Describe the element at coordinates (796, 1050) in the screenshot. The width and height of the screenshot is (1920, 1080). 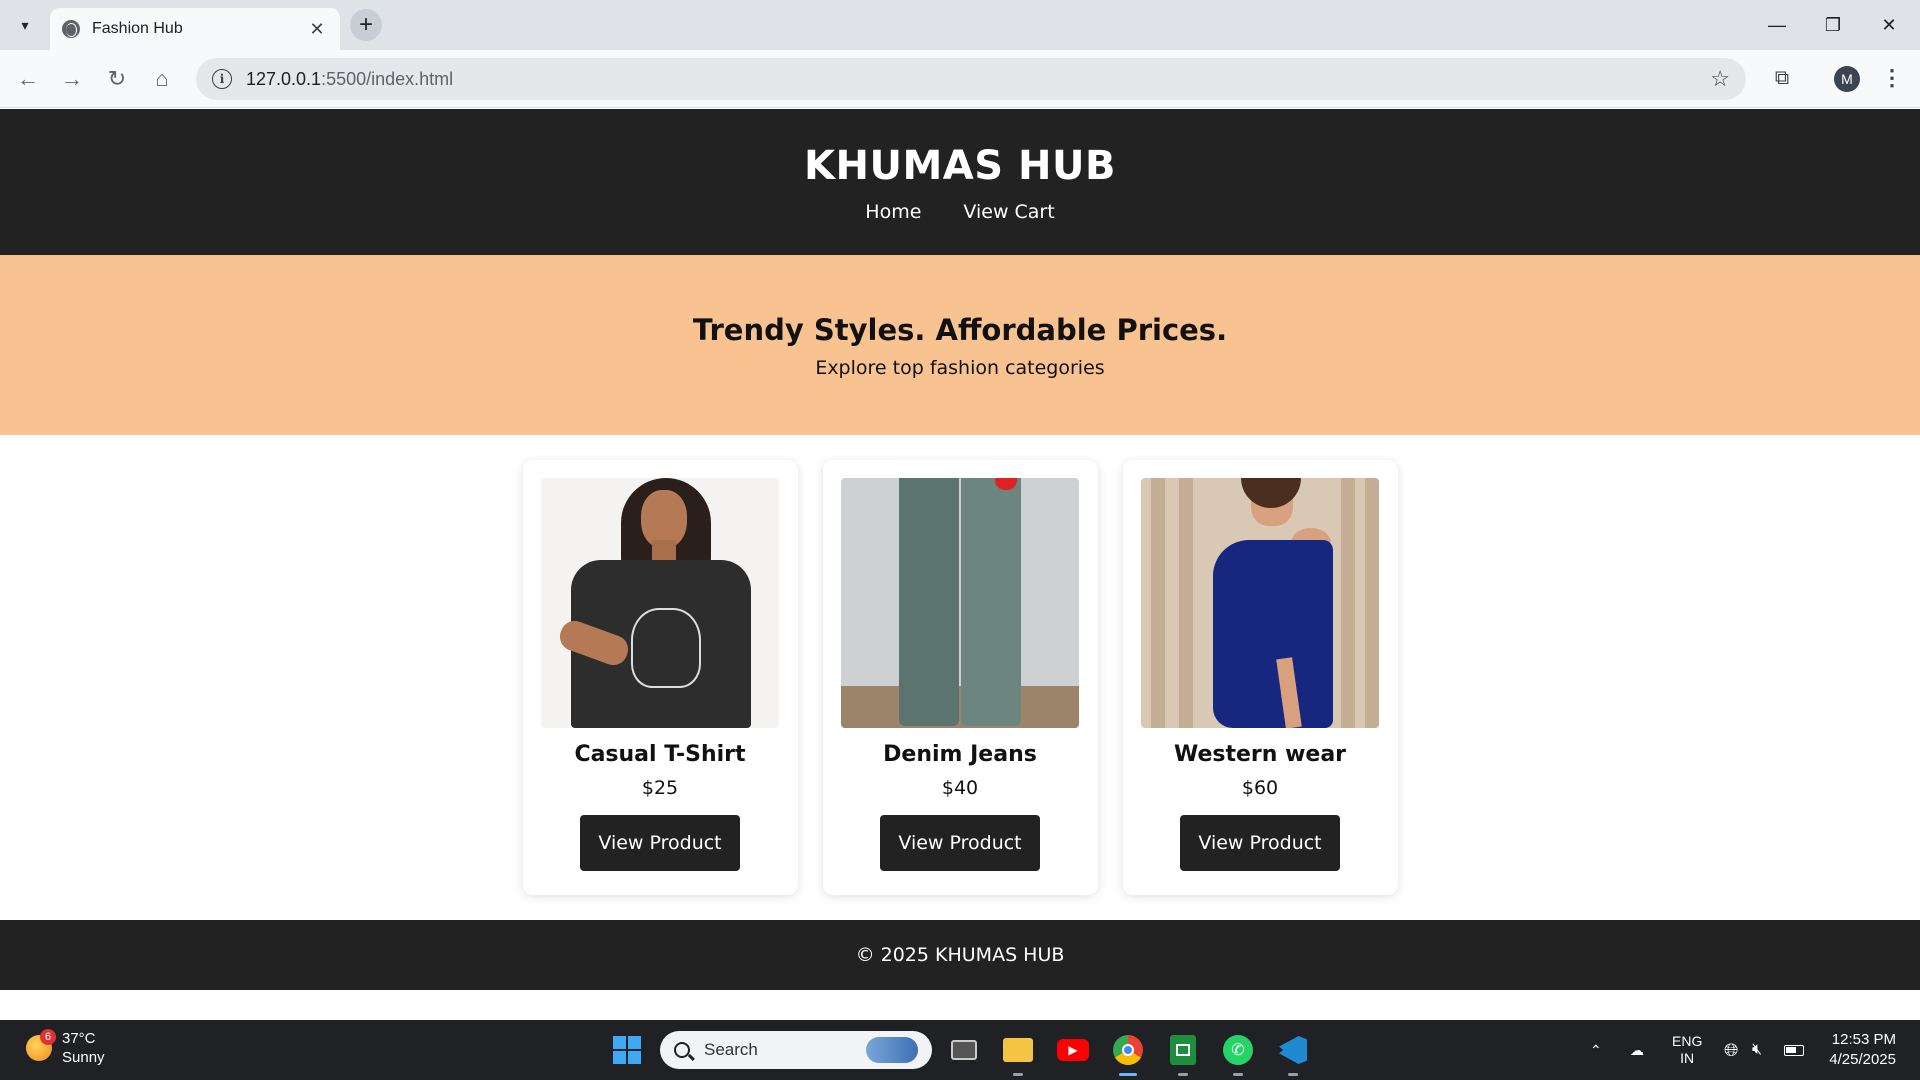
I see `taskbar-search-box: Search` at that location.